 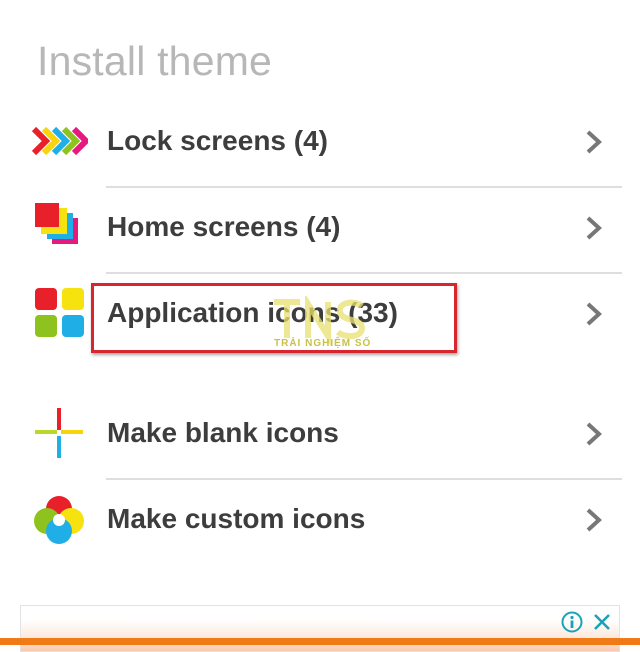 I want to click on menu-item-label: Make blank icons, so click(x=223, y=432).